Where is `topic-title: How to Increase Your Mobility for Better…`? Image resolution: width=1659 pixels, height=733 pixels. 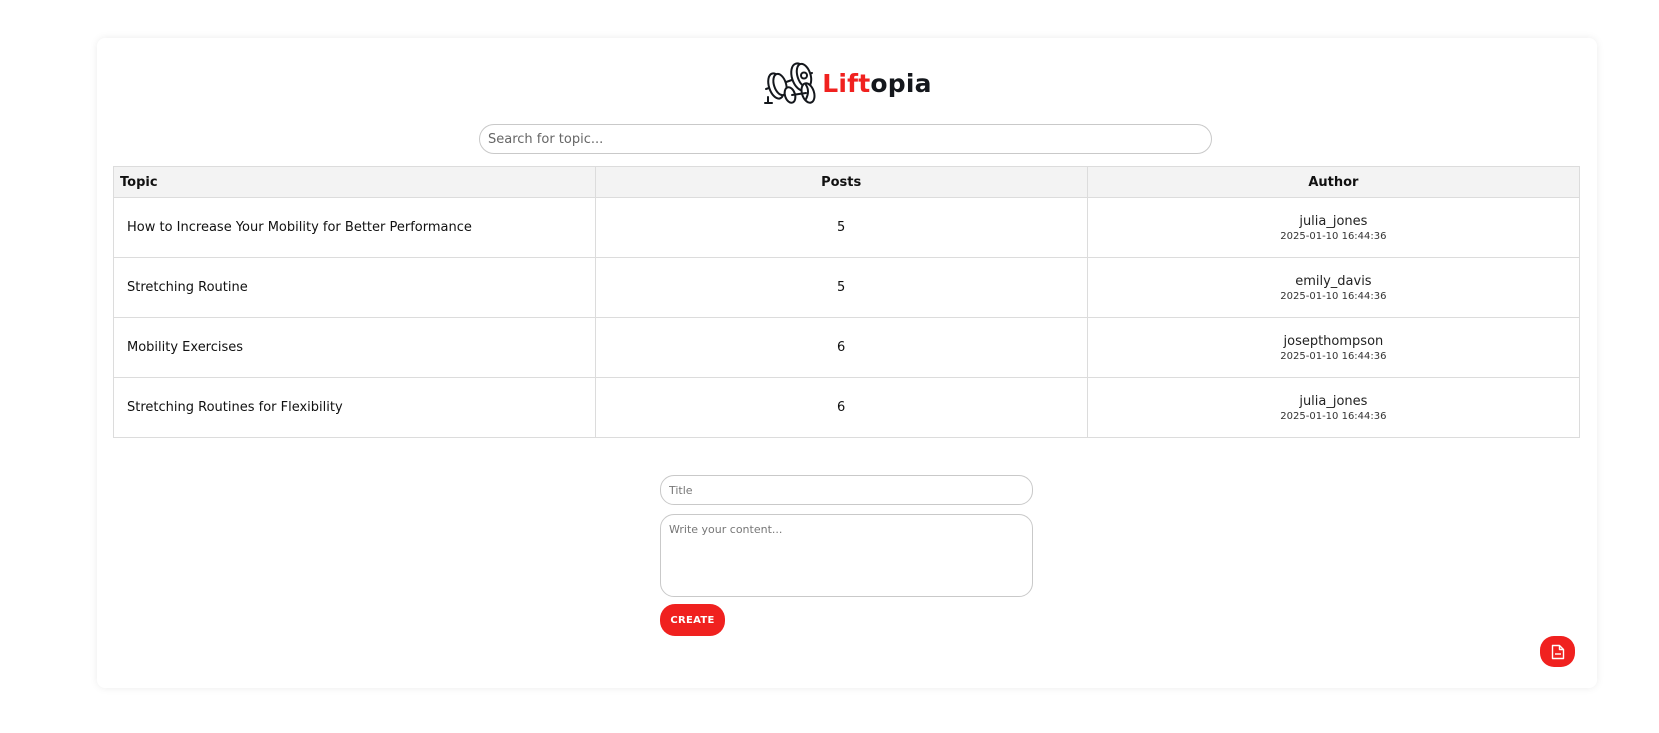
topic-title: How to Increase Your Mobility for Better… is located at coordinates (299, 227).